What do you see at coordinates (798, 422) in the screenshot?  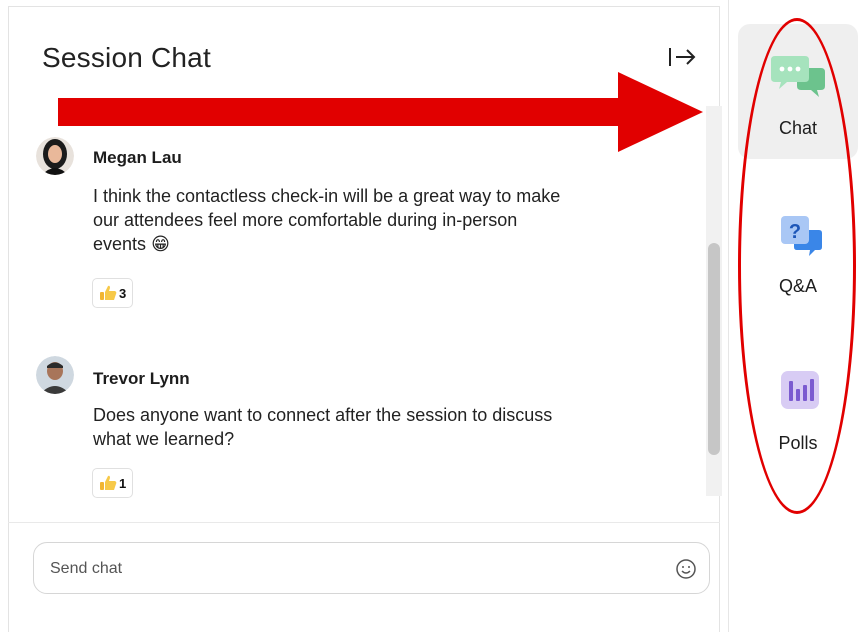 I see `sidebar-item-polls: Polls` at bounding box center [798, 422].